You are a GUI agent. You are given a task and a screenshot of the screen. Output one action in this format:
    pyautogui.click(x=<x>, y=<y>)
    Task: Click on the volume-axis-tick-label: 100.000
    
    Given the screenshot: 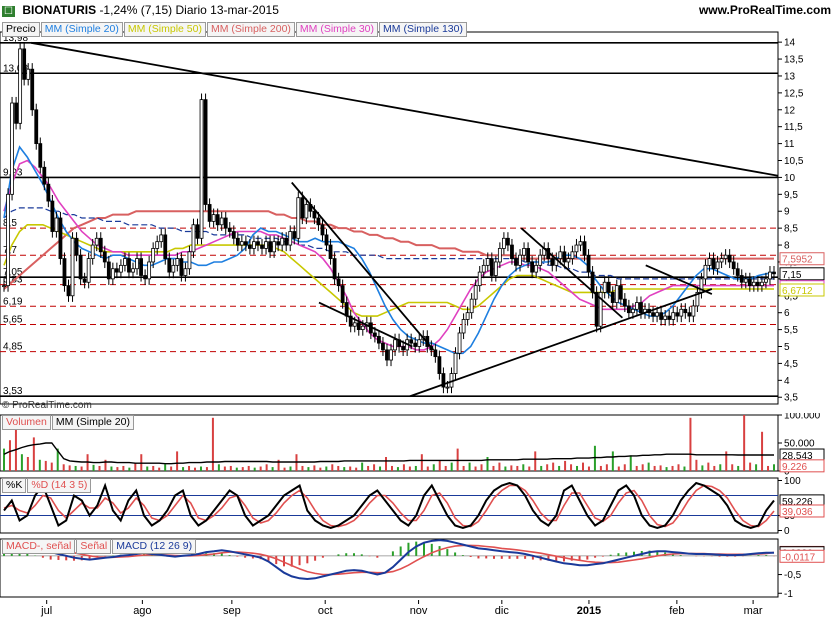 What is the action you would take?
    pyautogui.click(x=802, y=417)
    